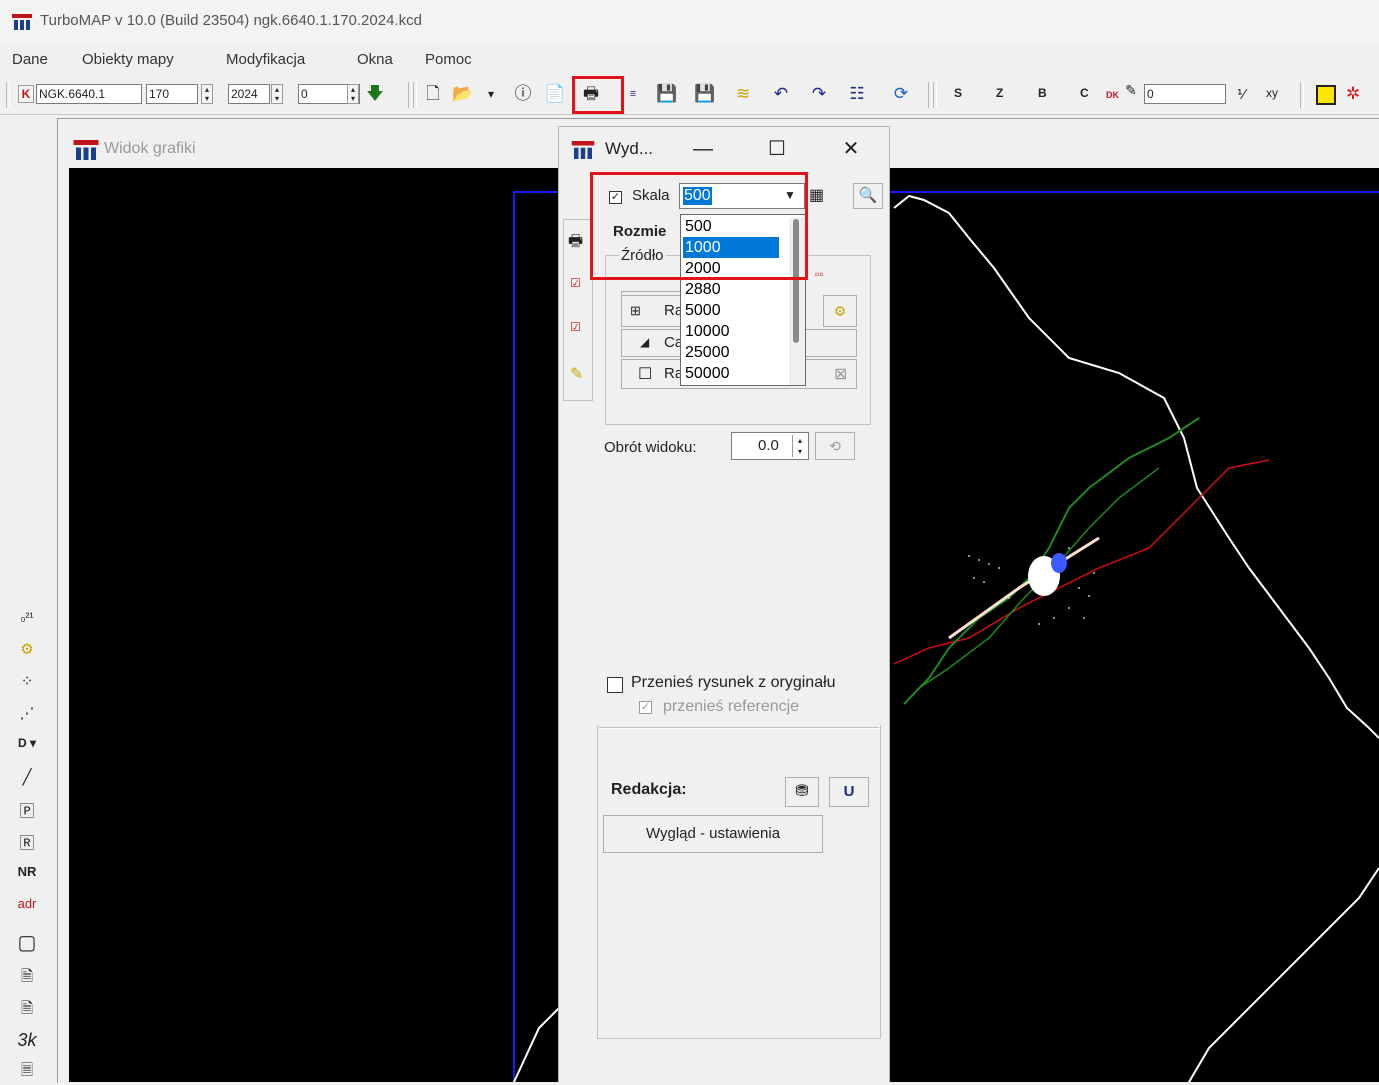  What do you see at coordinates (781, 94) in the screenshot?
I see `undo-icon: ↶` at bounding box center [781, 94].